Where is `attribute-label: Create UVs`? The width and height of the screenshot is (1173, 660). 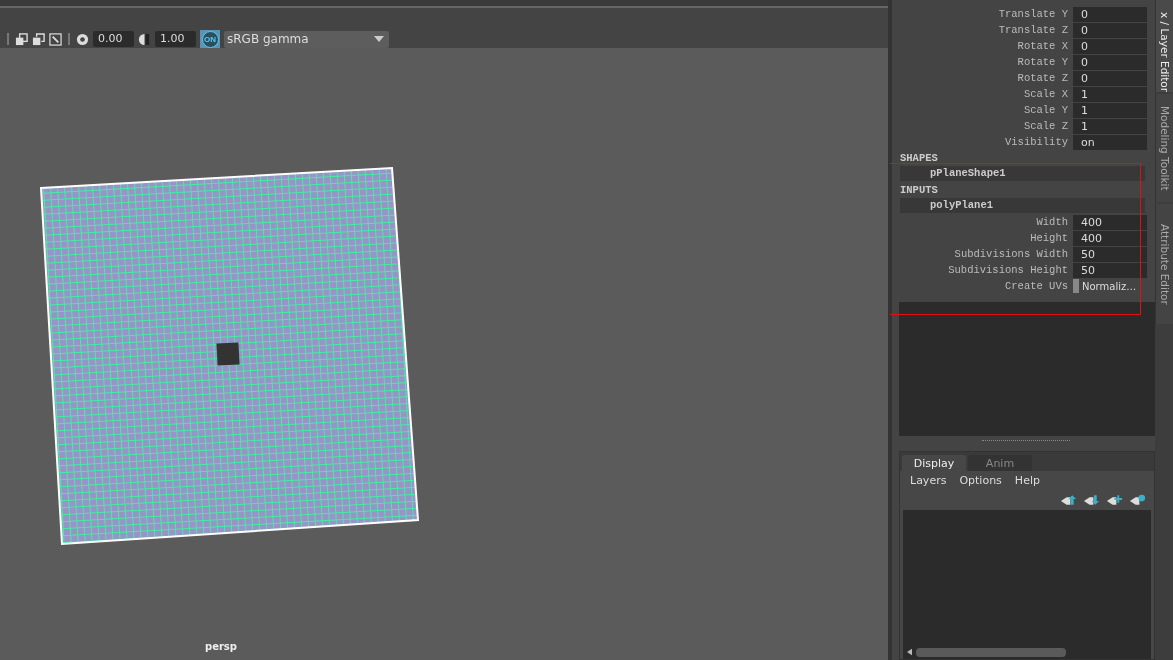
attribute-label: Create UVs is located at coordinates (1036, 286).